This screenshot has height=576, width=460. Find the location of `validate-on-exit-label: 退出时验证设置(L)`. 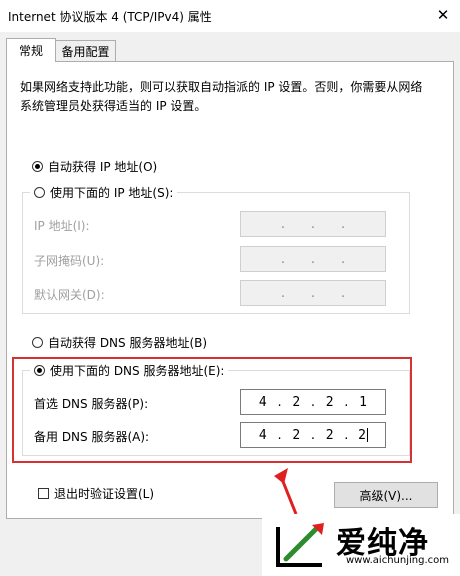

validate-on-exit-label: 退出时验证设置(L) is located at coordinates (104, 494).